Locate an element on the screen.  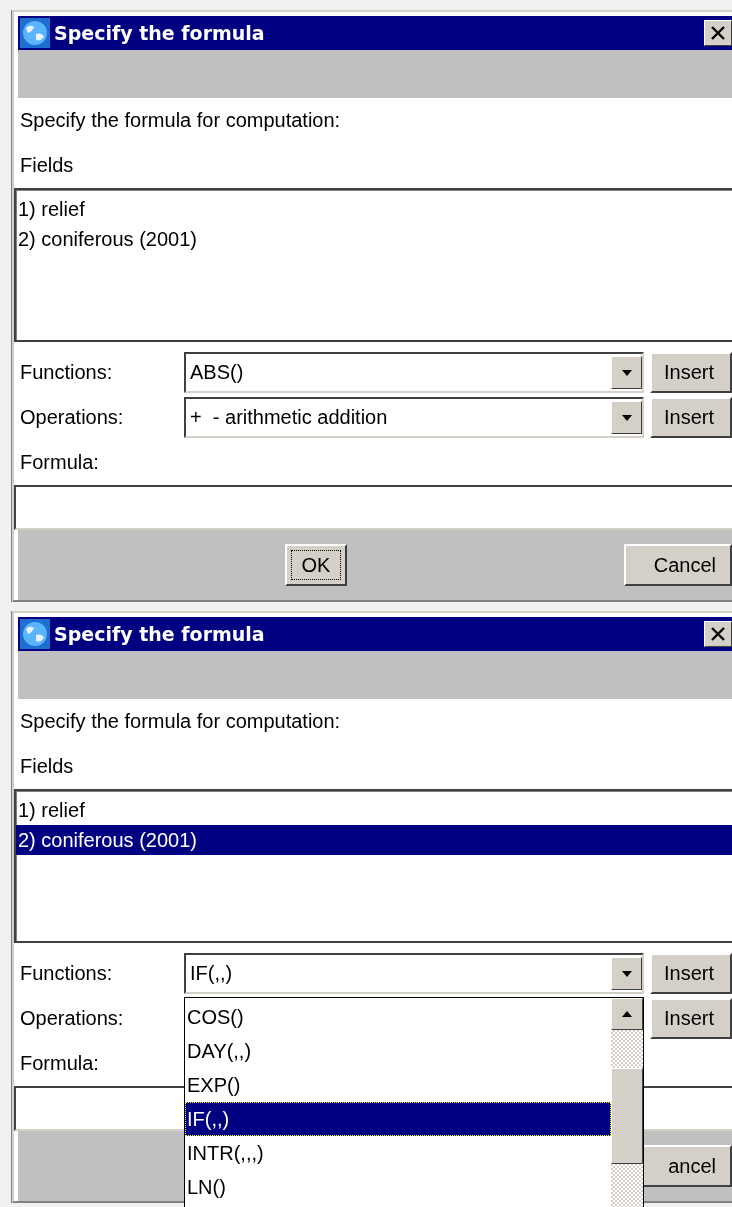
formula-input is located at coordinates (373, 507).